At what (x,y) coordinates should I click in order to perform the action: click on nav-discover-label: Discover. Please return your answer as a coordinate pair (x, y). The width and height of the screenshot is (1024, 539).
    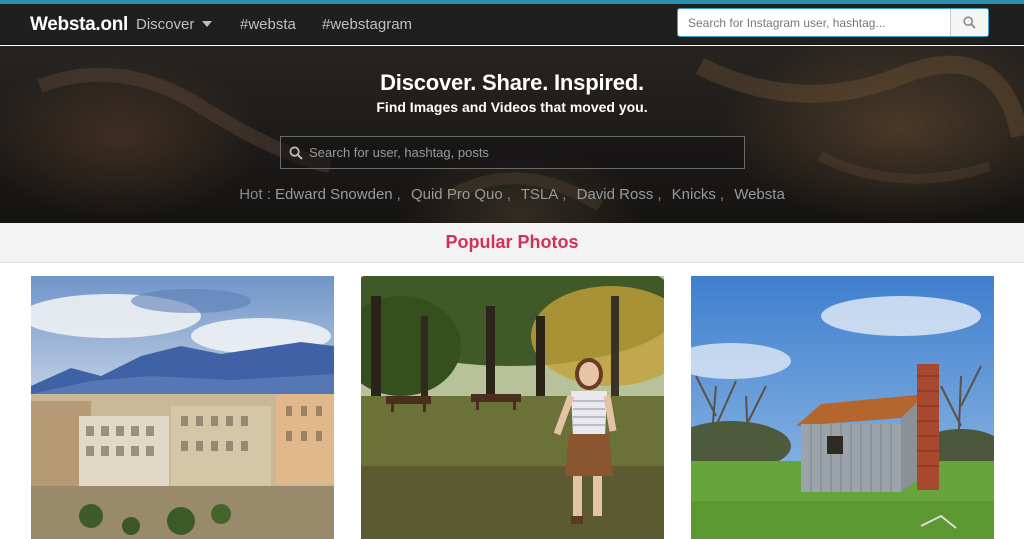
    Looking at the image, I should click on (165, 24).